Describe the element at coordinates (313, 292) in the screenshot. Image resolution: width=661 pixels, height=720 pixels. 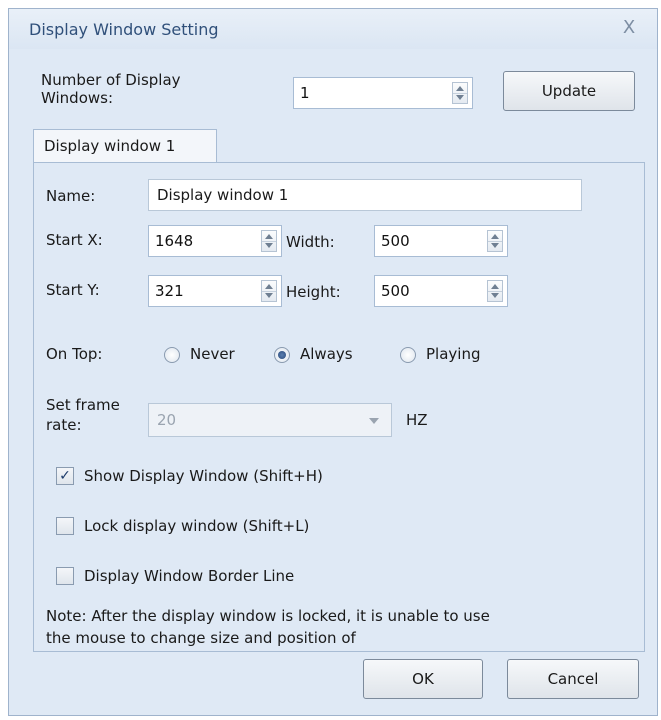
I see `height-label: Height:` at that location.